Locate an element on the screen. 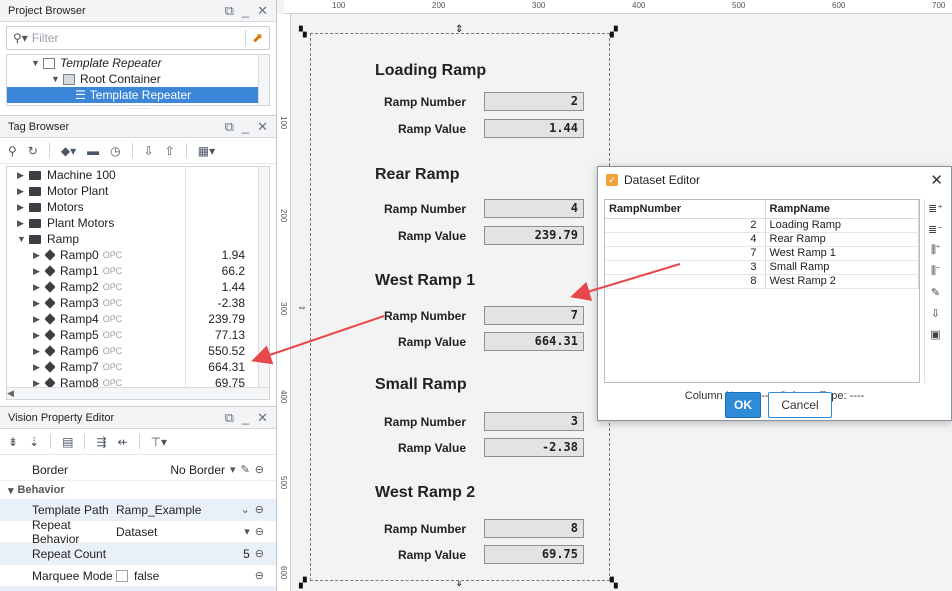 The height and width of the screenshot is (591, 952). prop-row-repeat-count: Repeat Count 5 ⊖ is located at coordinates (138, 554).